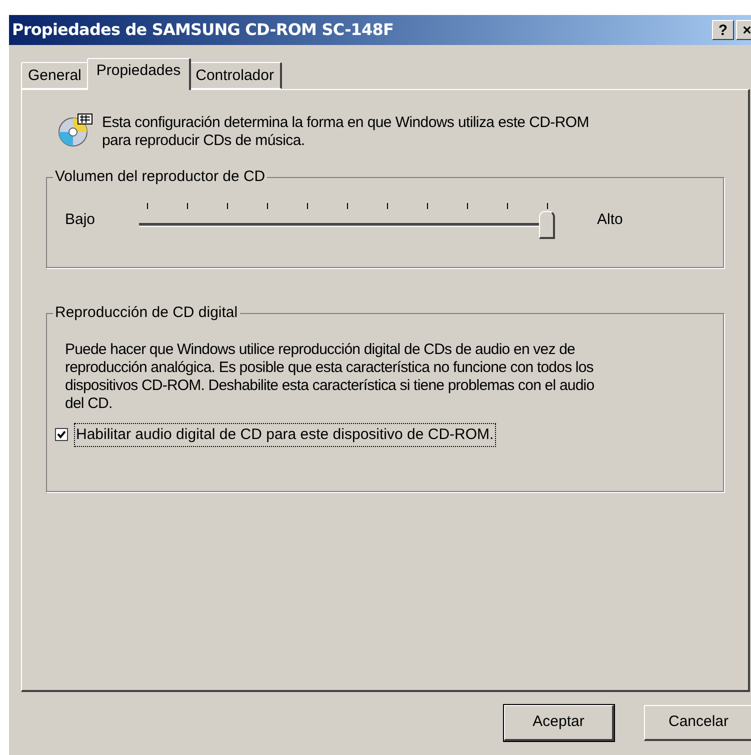  What do you see at coordinates (55, 75) in the screenshot?
I see `tab: General` at bounding box center [55, 75].